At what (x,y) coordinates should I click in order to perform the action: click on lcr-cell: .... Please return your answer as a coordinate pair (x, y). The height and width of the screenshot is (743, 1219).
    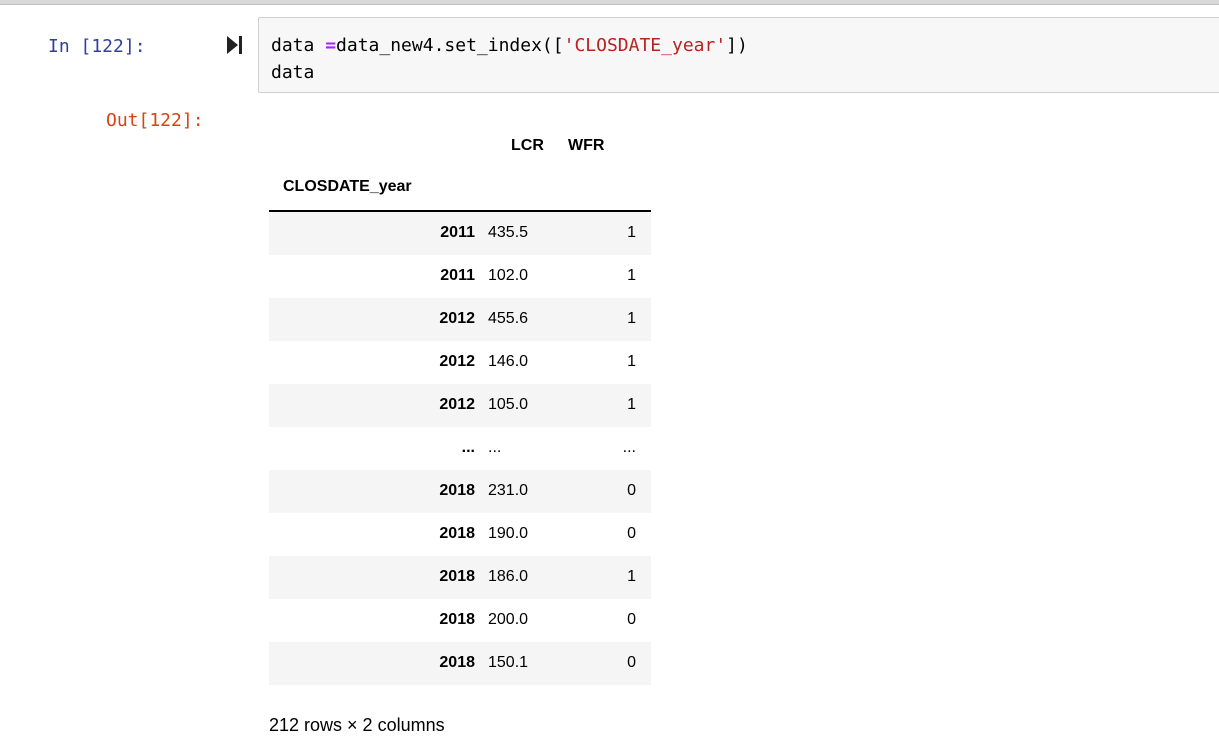
    Looking at the image, I should click on (495, 447).